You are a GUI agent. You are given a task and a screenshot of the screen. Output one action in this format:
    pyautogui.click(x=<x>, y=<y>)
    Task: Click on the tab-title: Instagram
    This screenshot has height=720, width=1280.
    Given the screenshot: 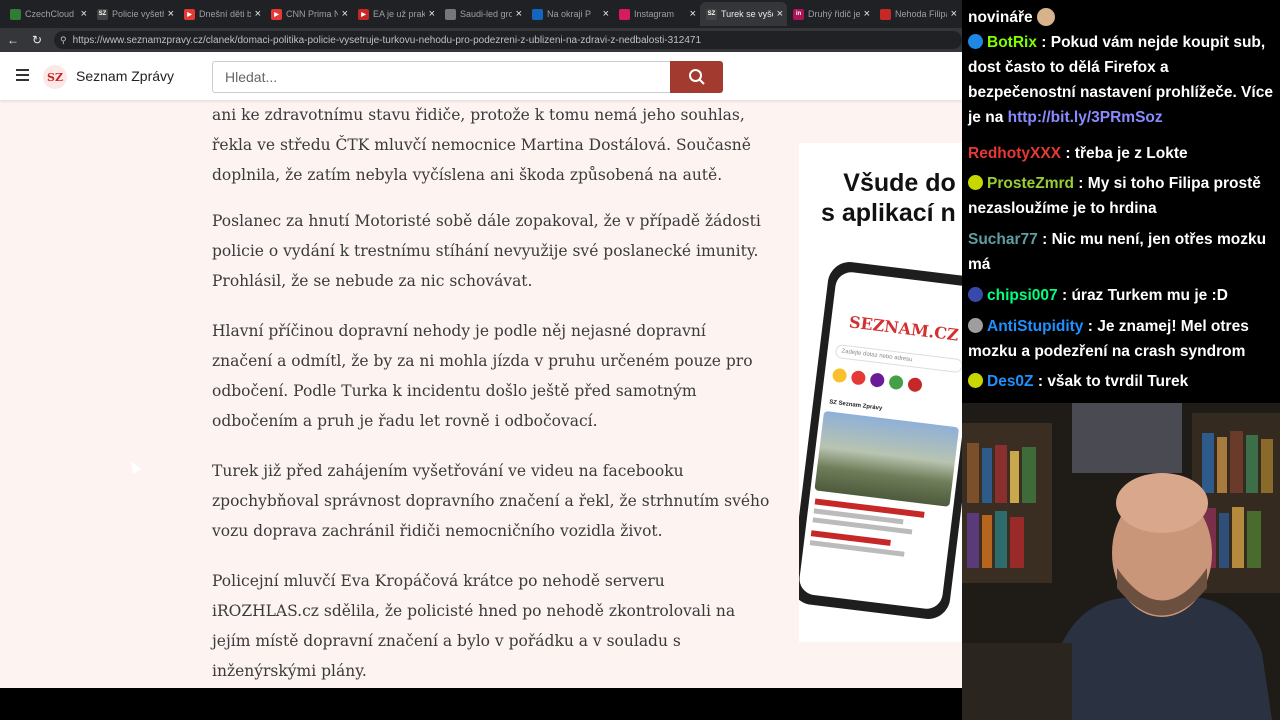 What is the action you would take?
    pyautogui.click(x=654, y=14)
    